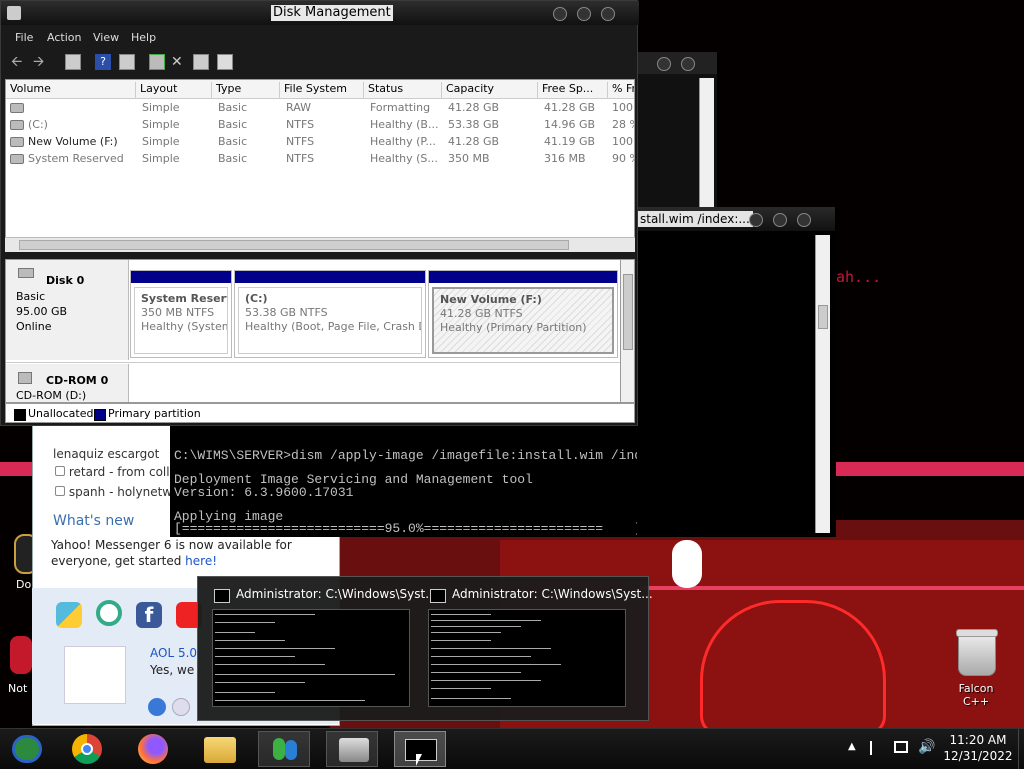 The width and height of the screenshot is (1024, 769). Describe the element at coordinates (179, 62) in the screenshot. I see `delete-icon: ✕` at that location.